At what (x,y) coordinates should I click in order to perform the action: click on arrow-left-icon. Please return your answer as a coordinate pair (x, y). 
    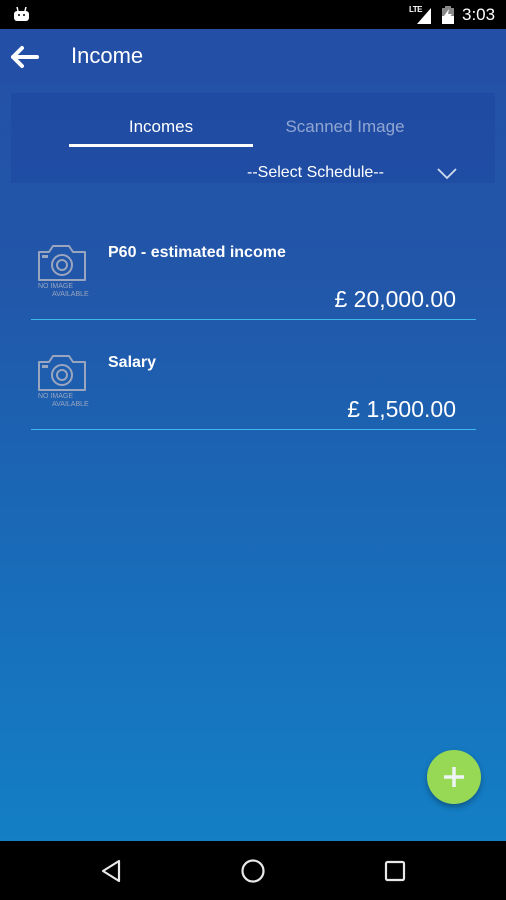
    Looking at the image, I should click on (25, 57).